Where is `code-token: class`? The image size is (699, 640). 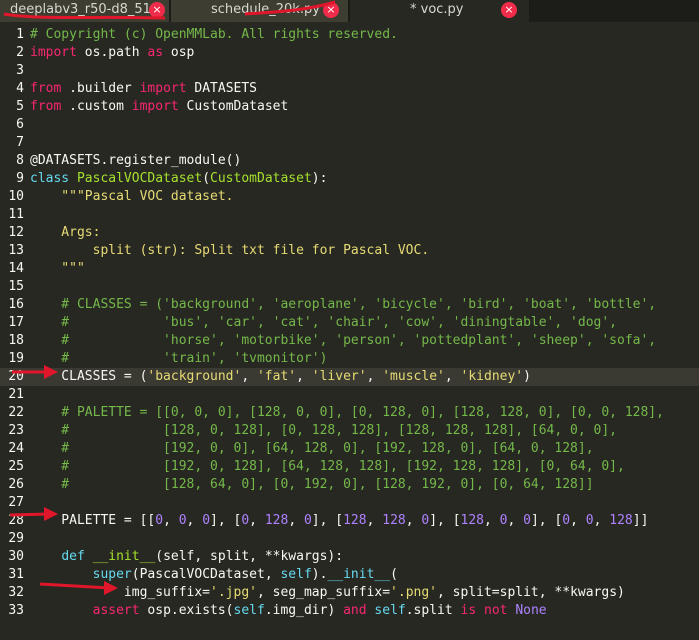
code-token: class is located at coordinates (50, 178).